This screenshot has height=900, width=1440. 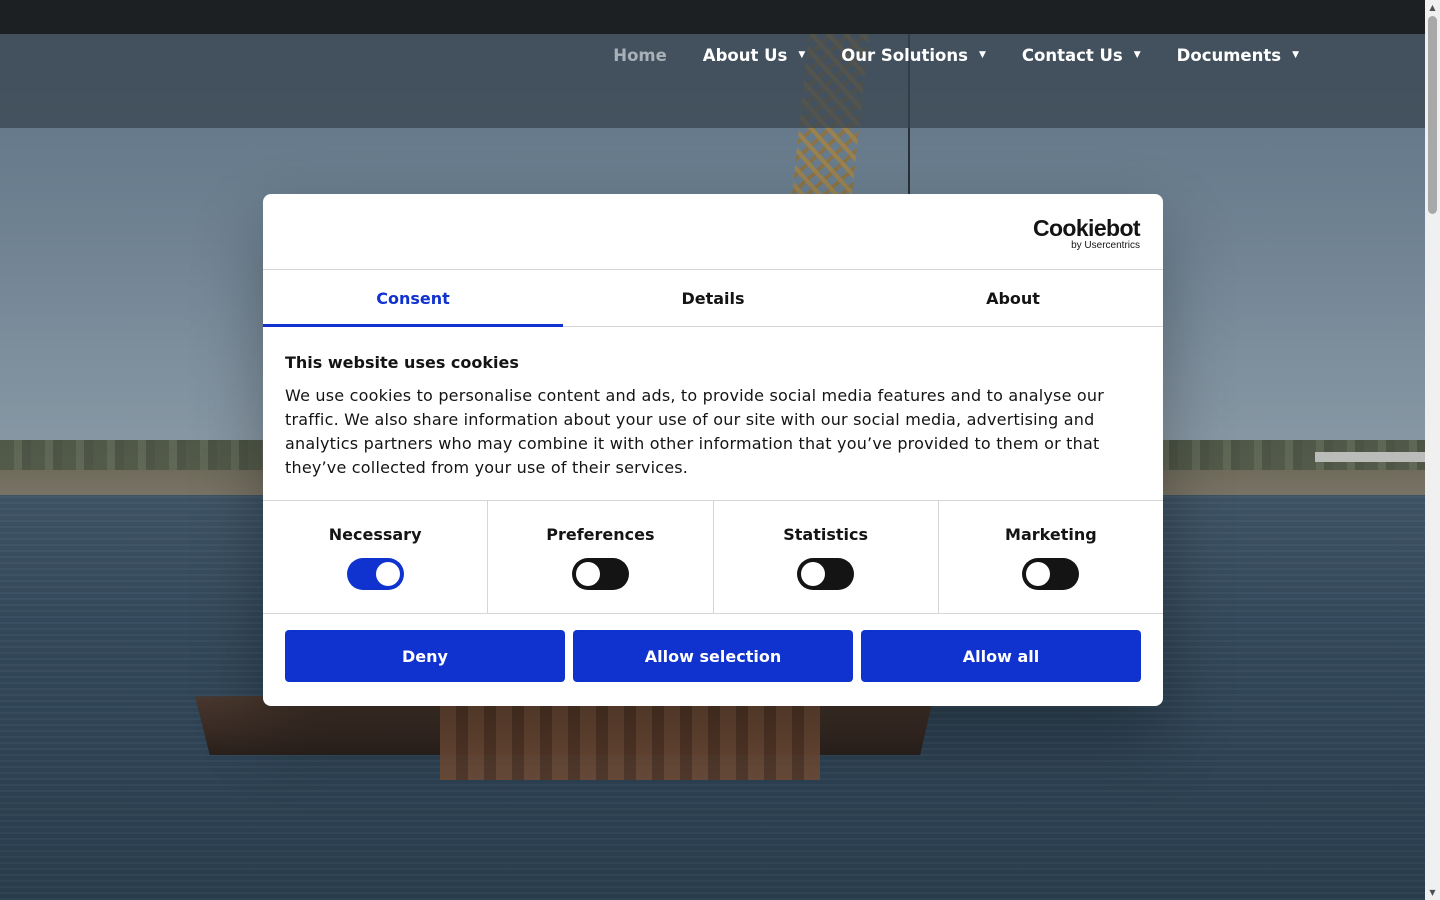 I want to click on consent-buttons: Deny Allow selection Allow all, so click(x=713, y=648).